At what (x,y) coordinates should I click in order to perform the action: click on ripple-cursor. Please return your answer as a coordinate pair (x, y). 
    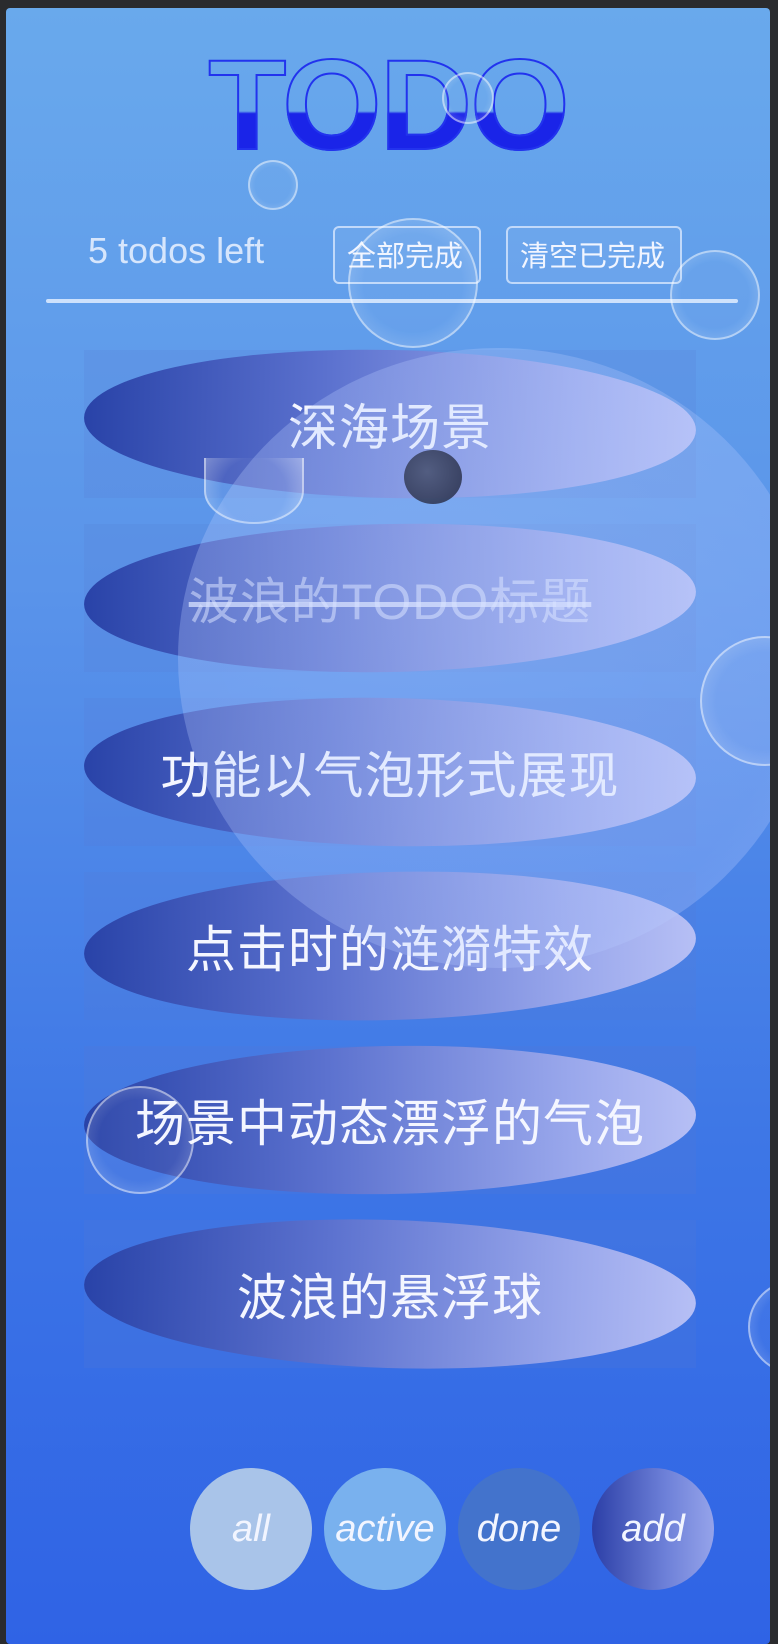
    Looking at the image, I should click on (433, 477).